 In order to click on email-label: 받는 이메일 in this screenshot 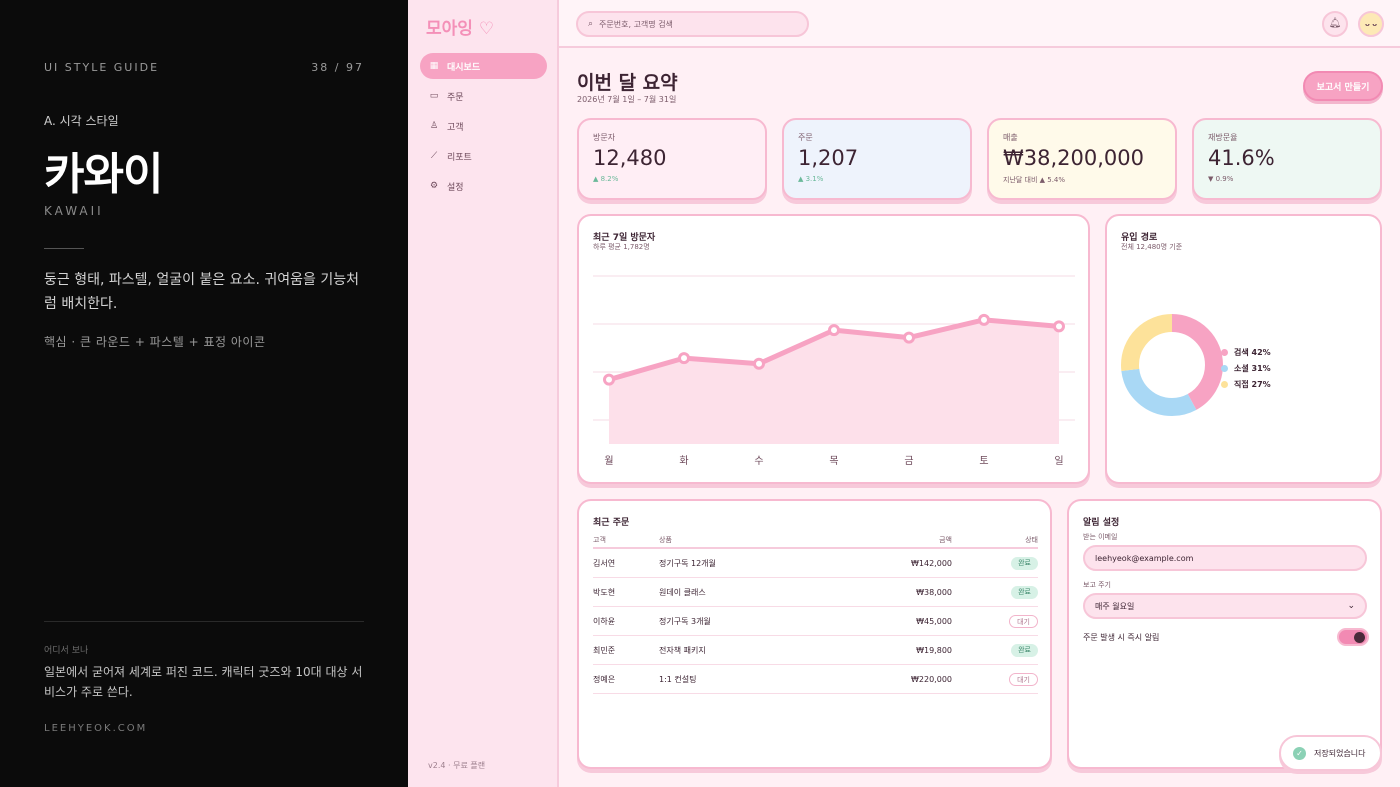, I will do `click(1100, 537)`.